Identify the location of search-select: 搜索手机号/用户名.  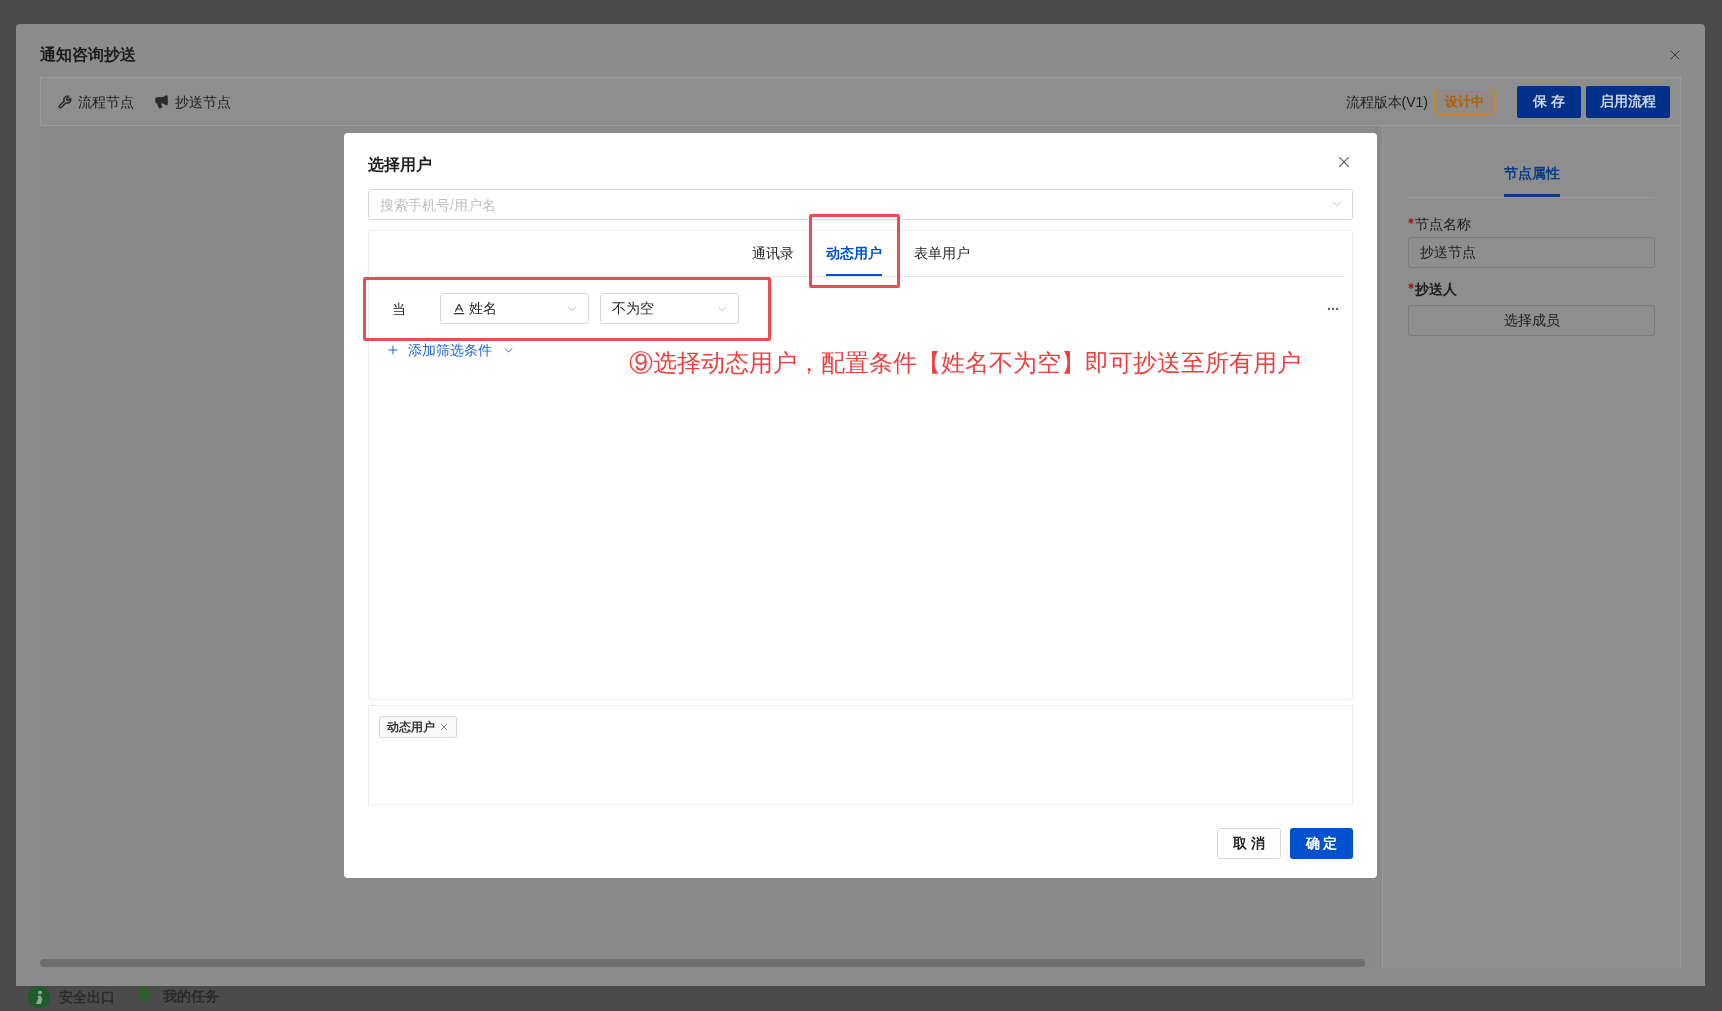
(860, 204).